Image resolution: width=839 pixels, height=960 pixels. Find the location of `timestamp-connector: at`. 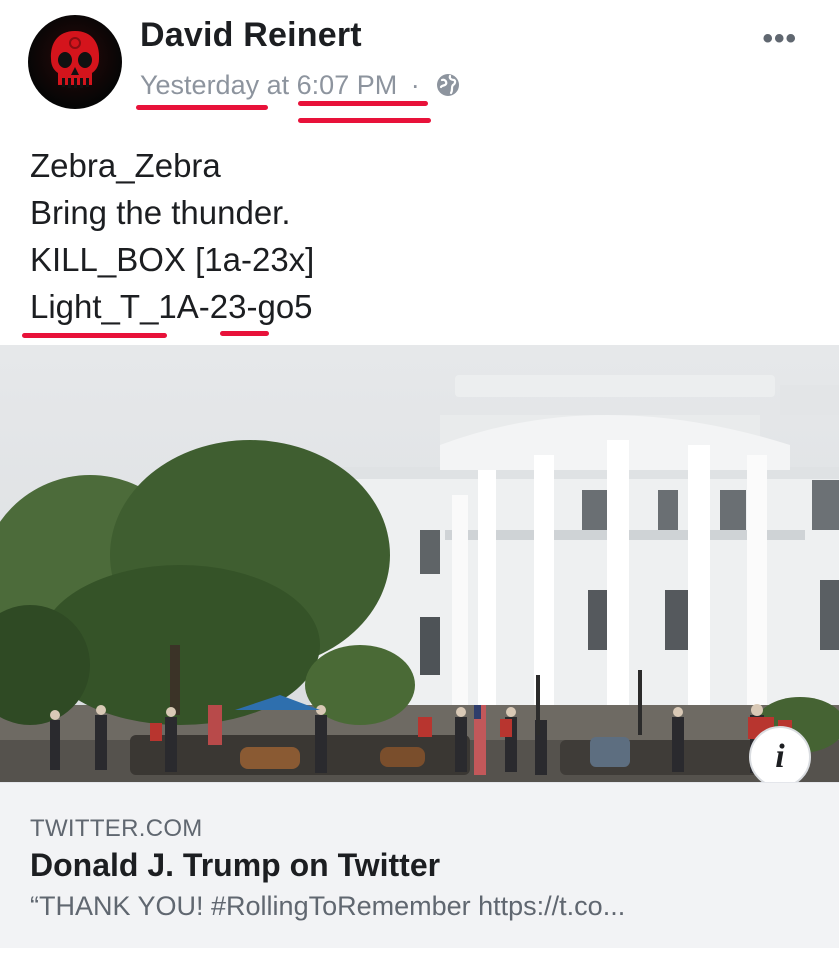

timestamp-connector: at is located at coordinates (278, 85).